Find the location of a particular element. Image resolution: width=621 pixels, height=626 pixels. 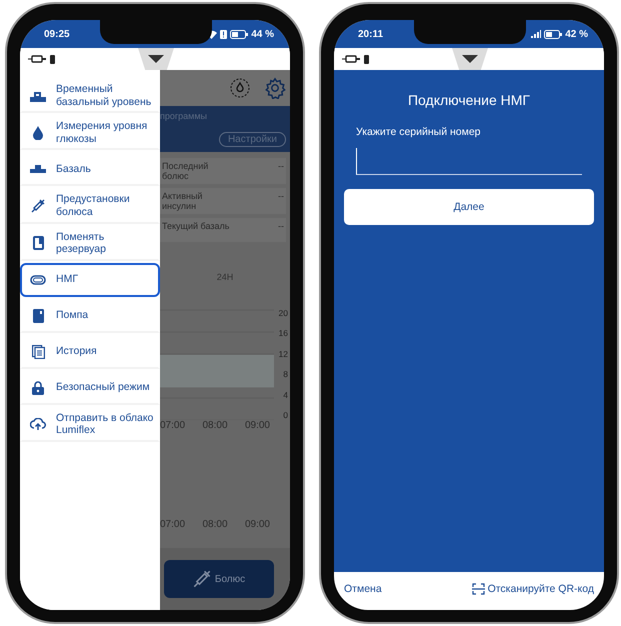

lock-icon is located at coordinates (38, 387).